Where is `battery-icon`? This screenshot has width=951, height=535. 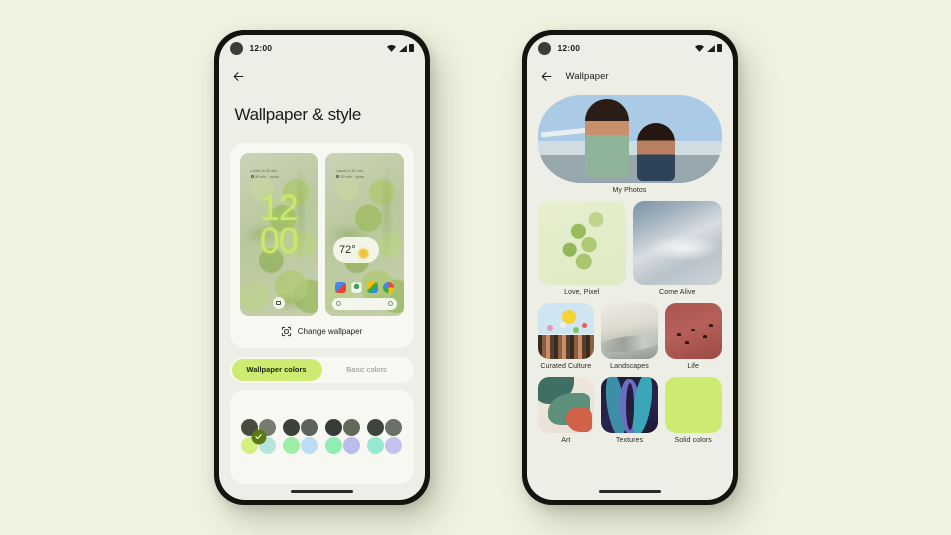
battery-icon is located at coordinates (719, 48).